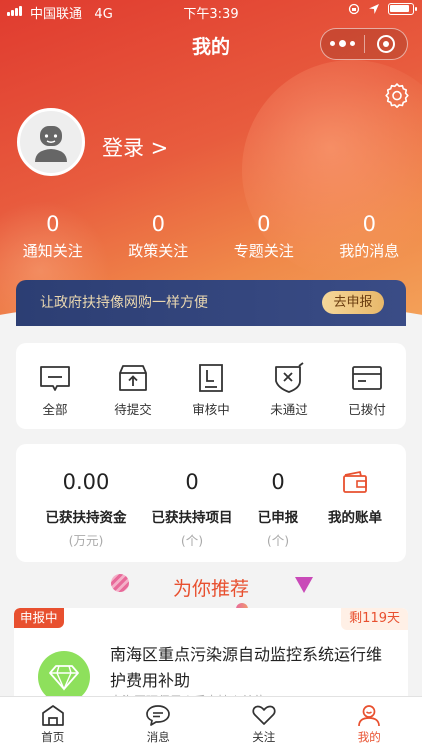 The width and height of the screenshot is (422, 750). I want to click on battery-icon, so click(402, 9).